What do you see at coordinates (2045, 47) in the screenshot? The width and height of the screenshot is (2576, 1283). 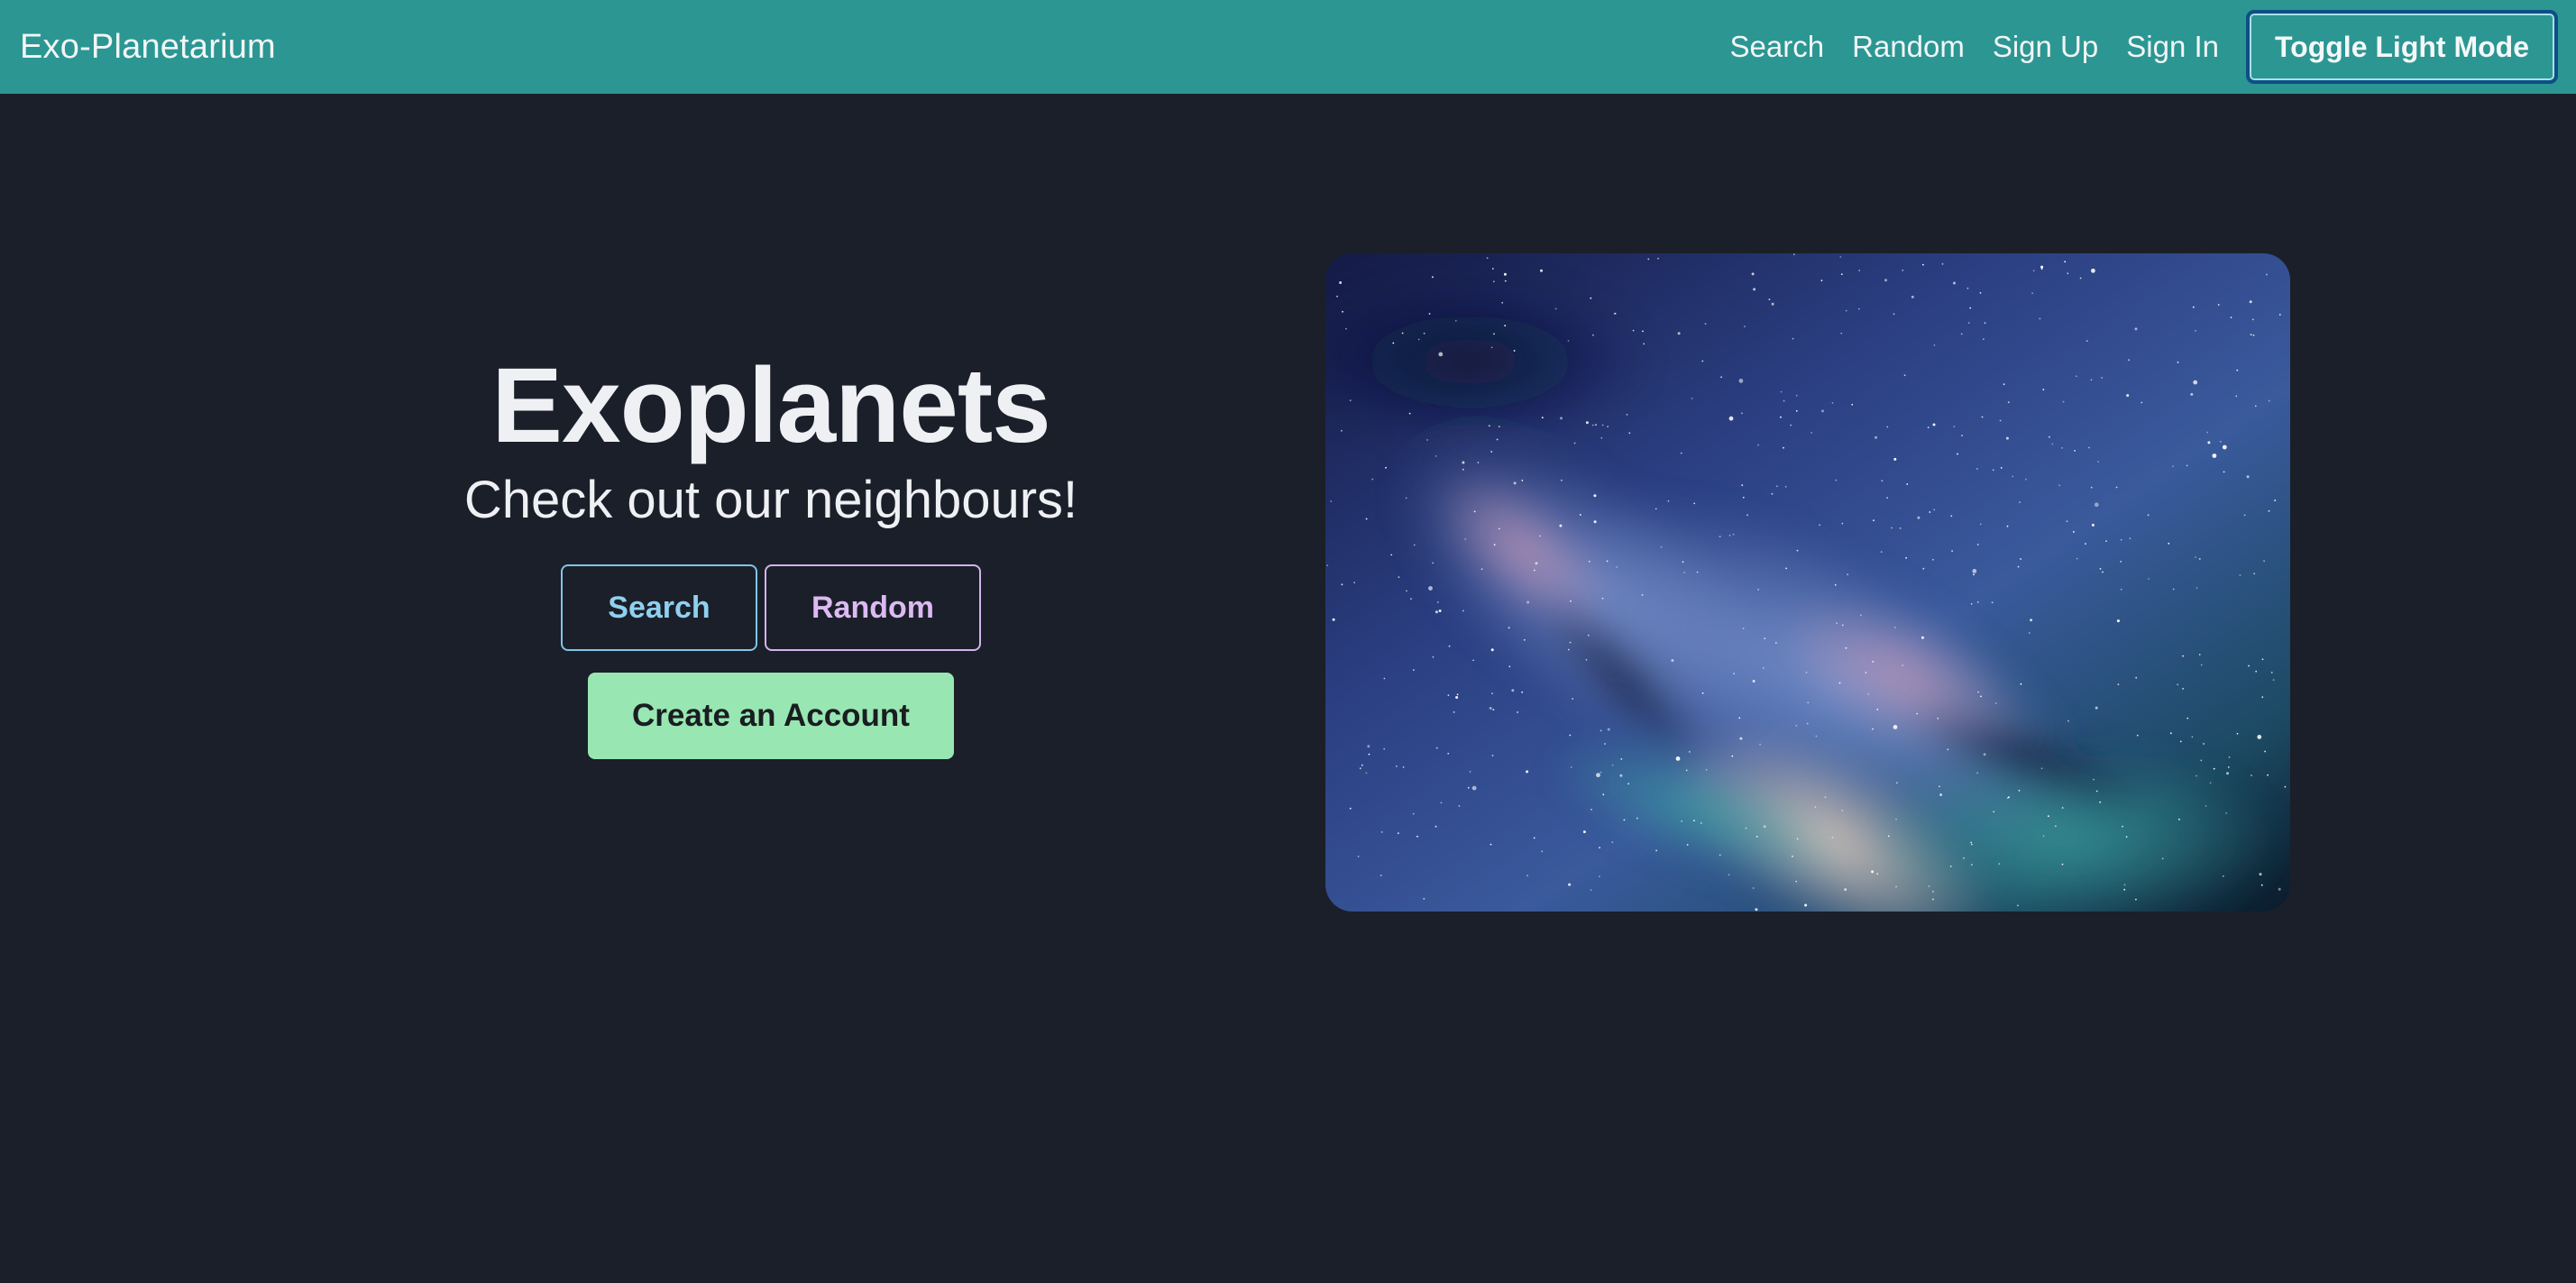 I see `nav-link-sign-up: Sign Up` at bounding box center [2045, 47].